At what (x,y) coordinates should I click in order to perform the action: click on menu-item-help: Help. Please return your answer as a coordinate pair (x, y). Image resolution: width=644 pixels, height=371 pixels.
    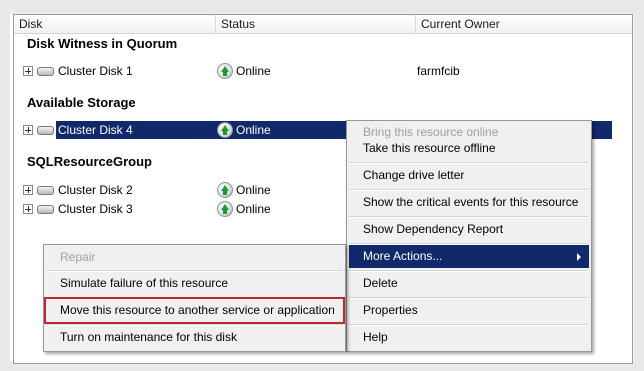
    Looking at the image, I should click on (469, 337).